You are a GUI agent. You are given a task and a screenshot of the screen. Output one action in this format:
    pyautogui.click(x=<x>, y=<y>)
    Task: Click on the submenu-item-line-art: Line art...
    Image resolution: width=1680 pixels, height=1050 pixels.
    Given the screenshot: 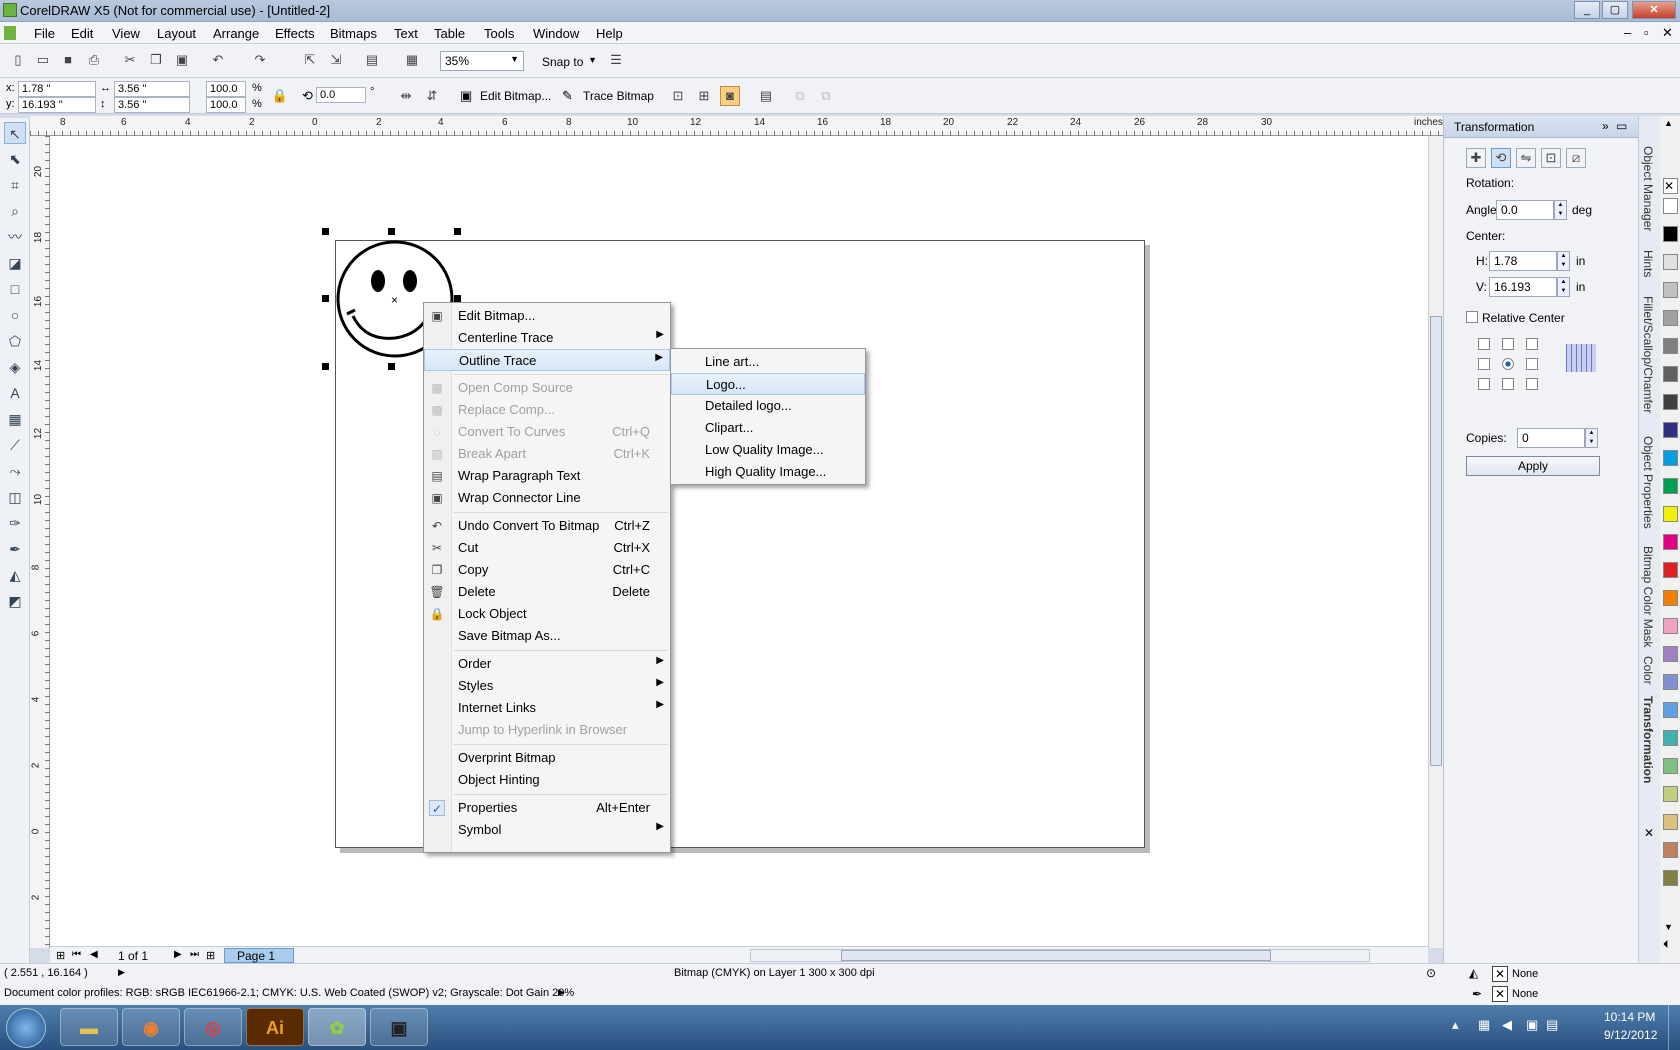 What is the action you would take?
    pyautogui.click(x=768, y=362)
    